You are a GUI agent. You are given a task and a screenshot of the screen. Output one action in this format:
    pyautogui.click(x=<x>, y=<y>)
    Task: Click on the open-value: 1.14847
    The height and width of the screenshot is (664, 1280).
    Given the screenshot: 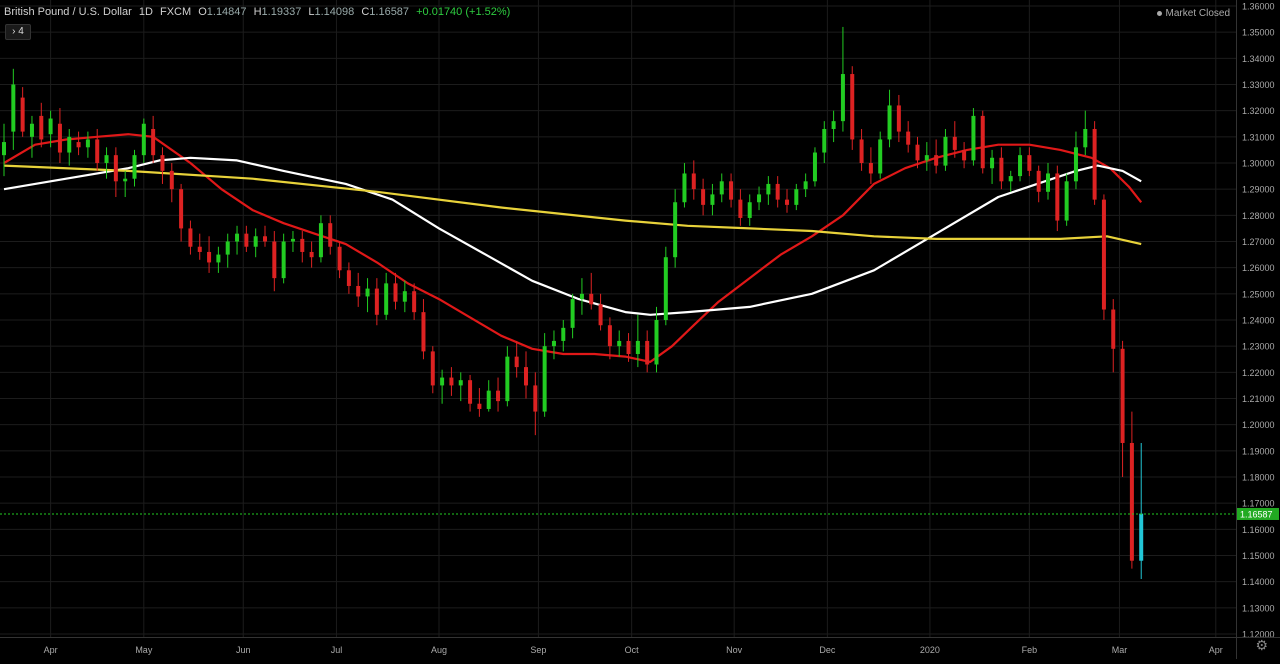 What is the action you would take?
    pyautogui.click(x=226, y=12)
    